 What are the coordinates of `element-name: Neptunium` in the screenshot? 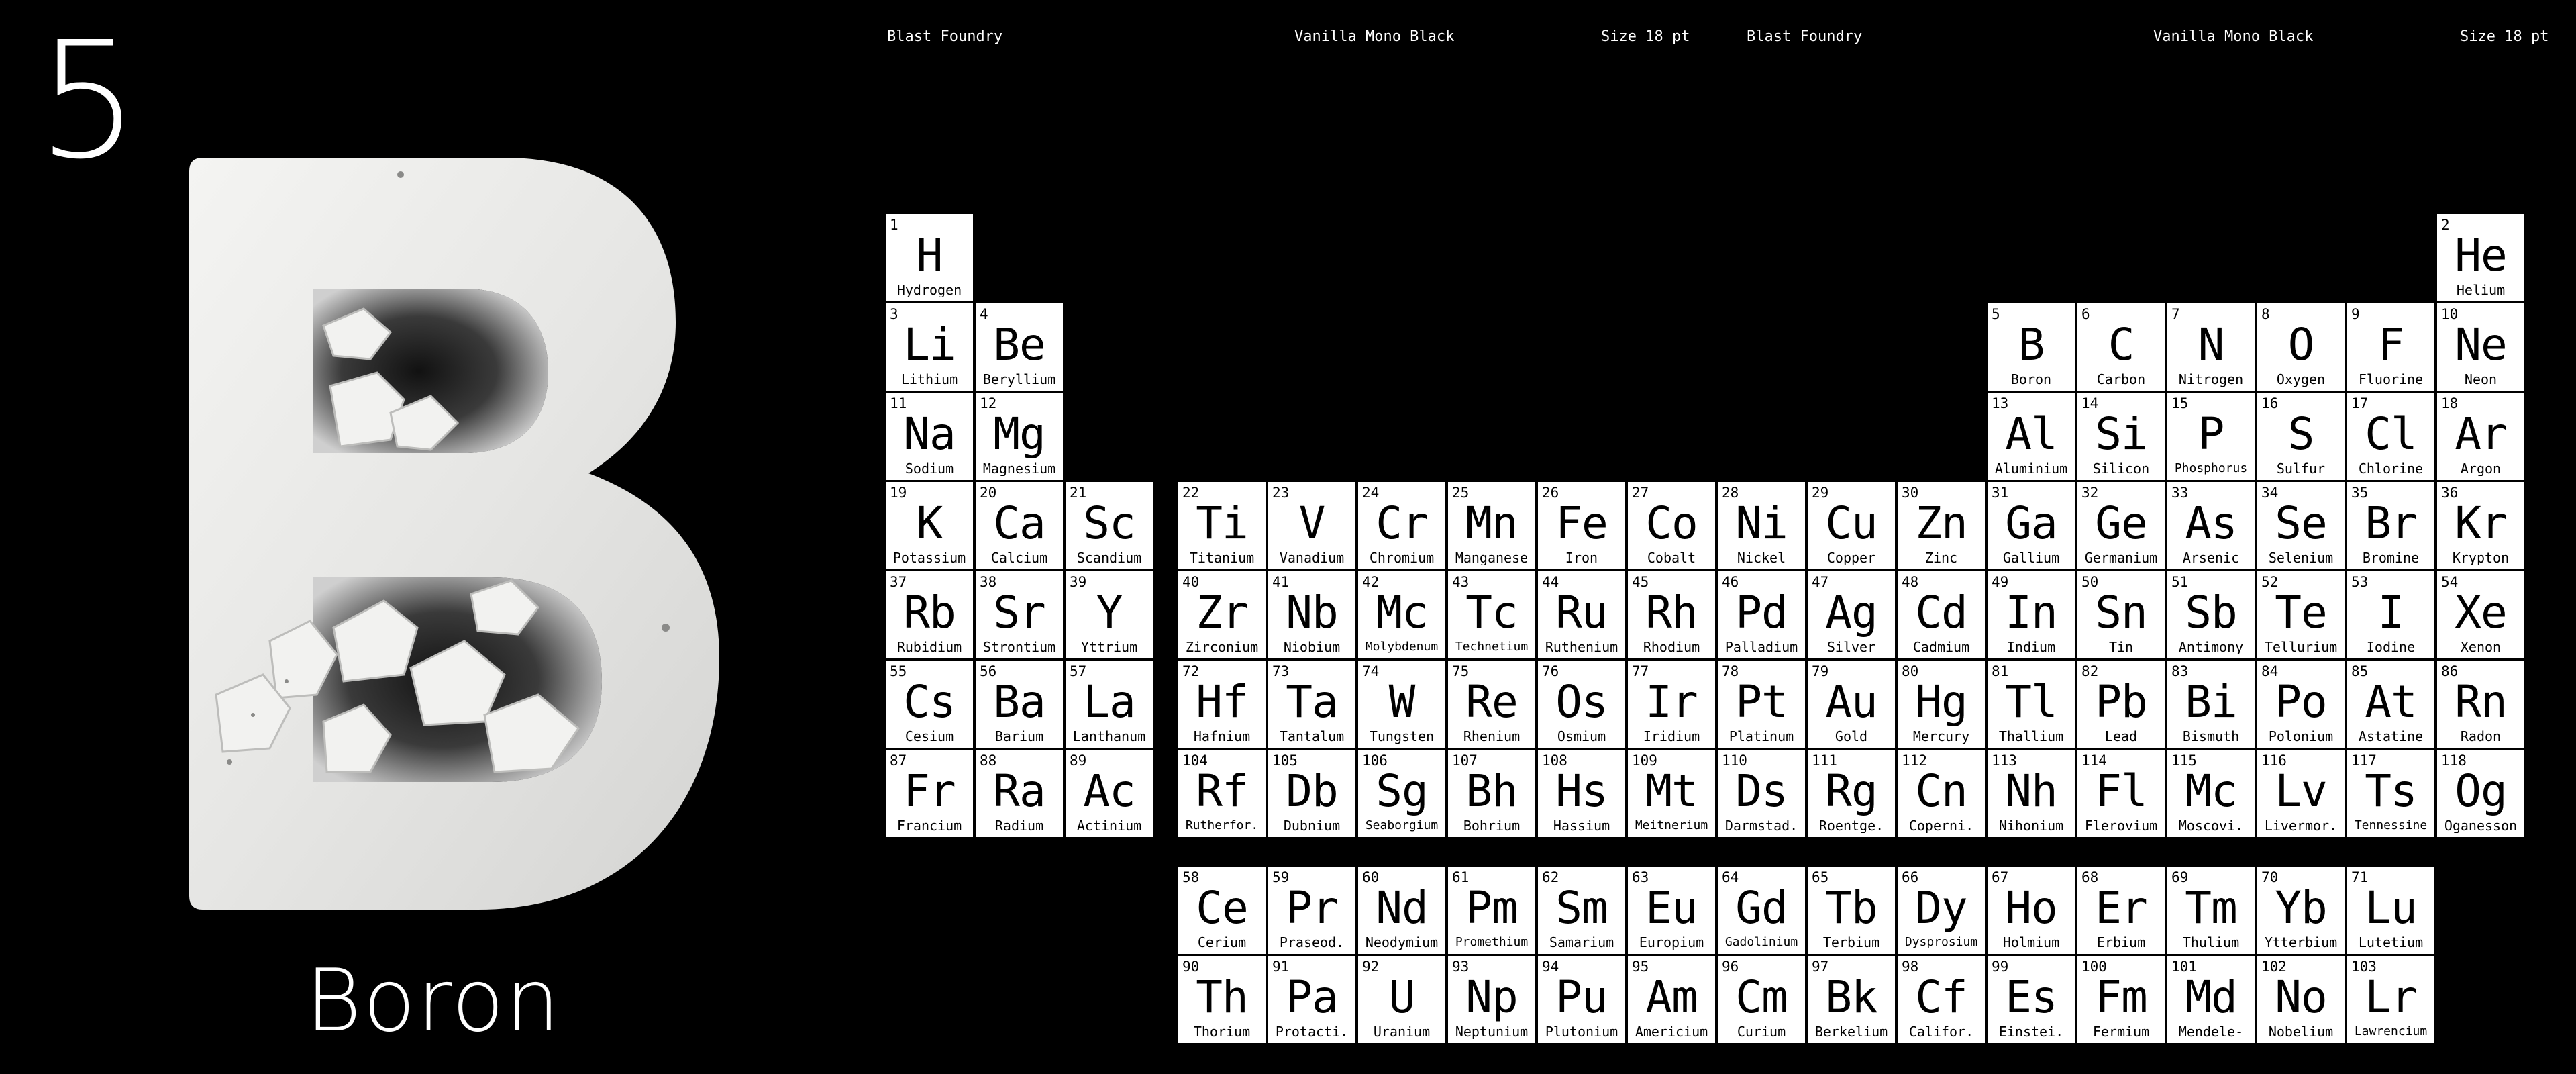 It's located at (1492, 1031).